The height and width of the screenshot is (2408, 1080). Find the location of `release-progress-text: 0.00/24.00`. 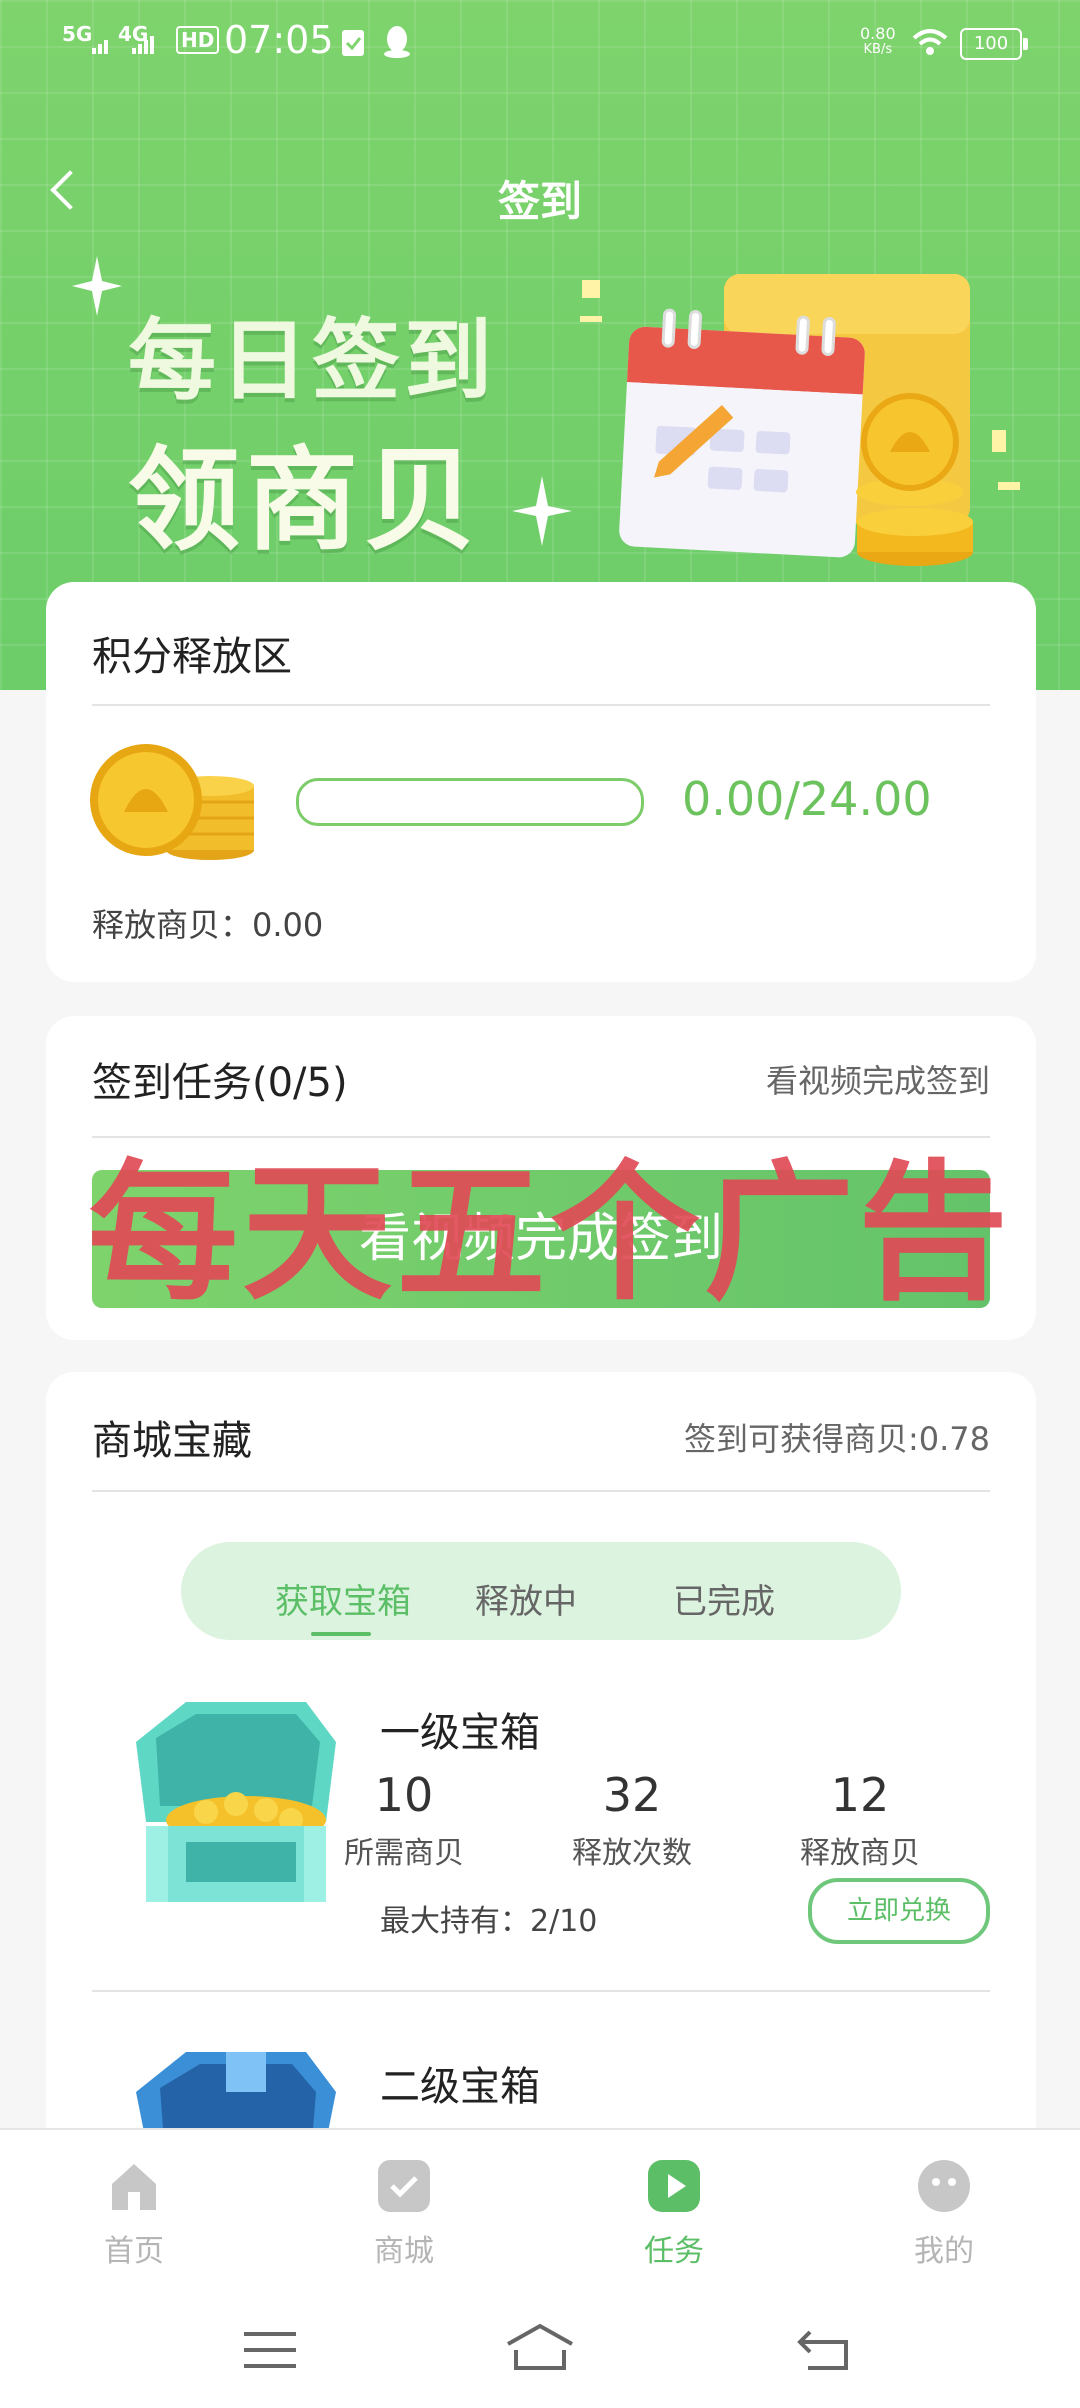

release-progress-text: 0.00/24.00 is located at coordinates (807, 799).